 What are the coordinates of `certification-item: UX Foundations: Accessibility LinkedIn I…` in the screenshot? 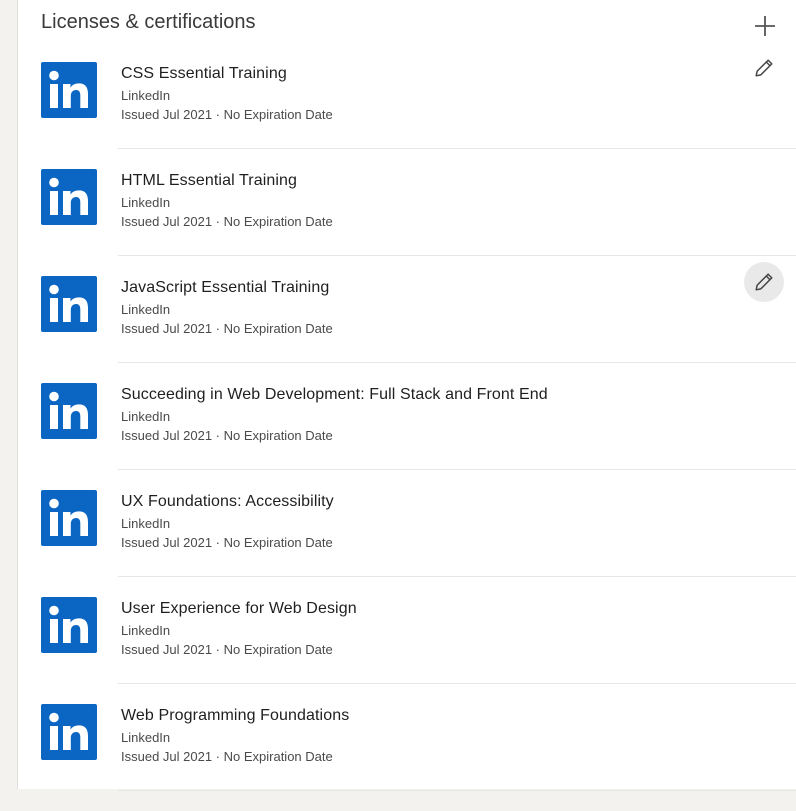 It's located at (407, 543).